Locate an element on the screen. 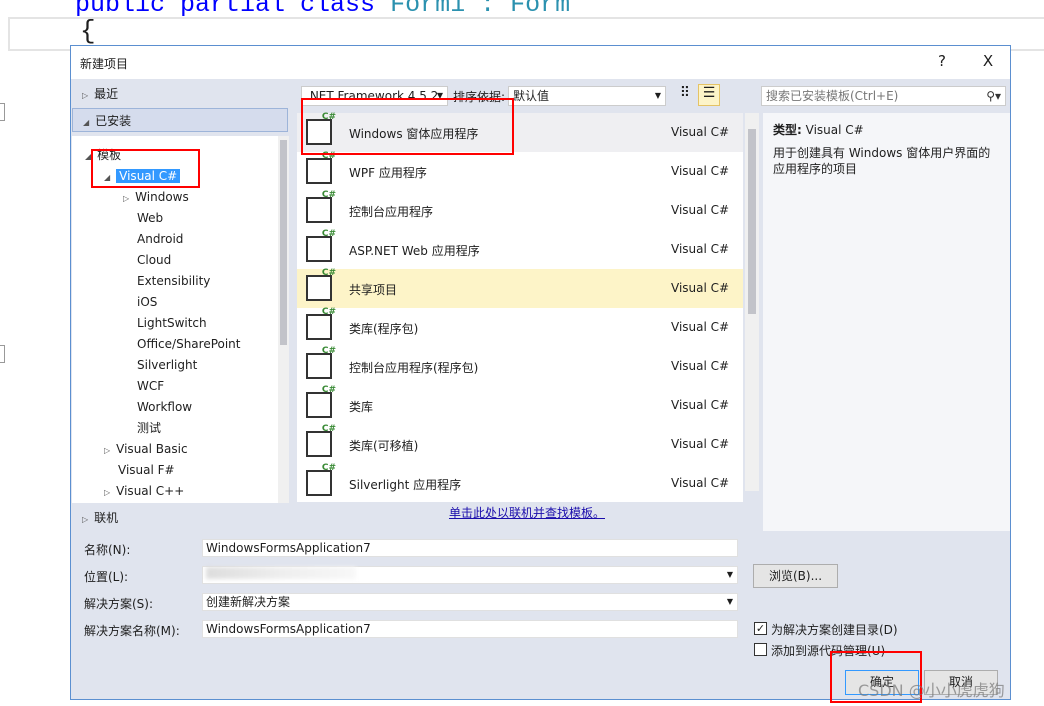 The image size is (1044, 706). template-name: WPF 应用程序 is located at coordinates (388, 173).